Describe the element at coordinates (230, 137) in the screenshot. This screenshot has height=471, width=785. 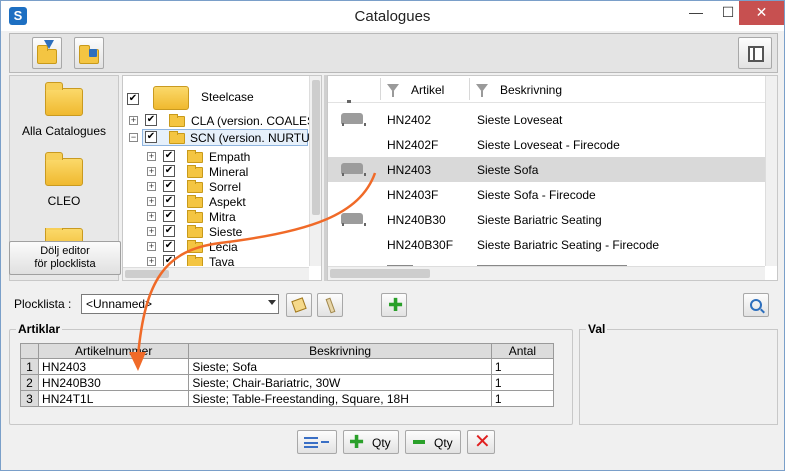
I see `tree-node-scn: SCN (version. NURTUR` at that location.